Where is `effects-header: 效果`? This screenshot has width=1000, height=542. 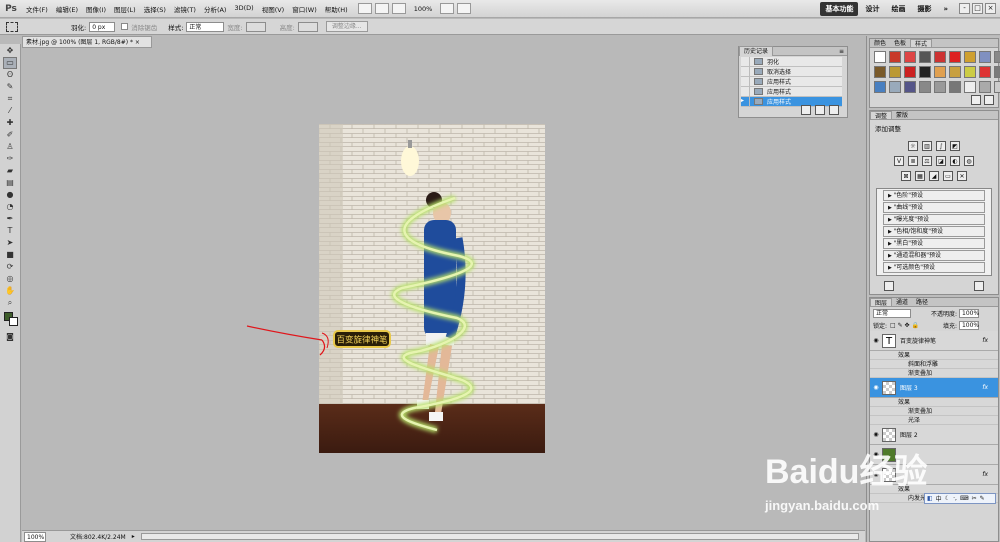
effects-header: 效果 is located at coordinates (934, 355).